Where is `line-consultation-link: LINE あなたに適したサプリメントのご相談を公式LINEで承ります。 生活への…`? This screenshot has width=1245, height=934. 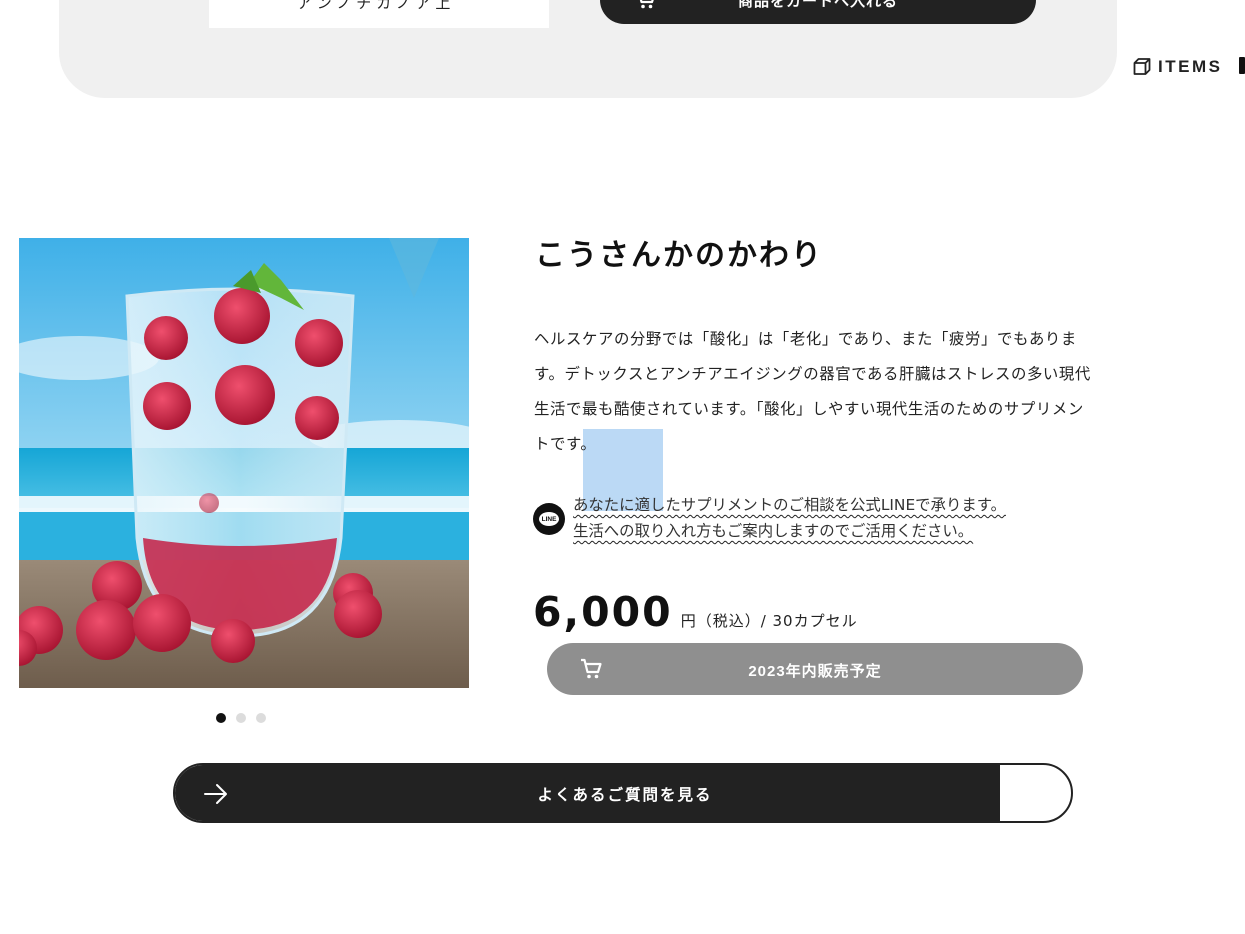
line-consultation-link: LINE あなたに適したサプリメントのご相談を公式LINEで承ります。 生活への… is located at coordinates (769, 518).